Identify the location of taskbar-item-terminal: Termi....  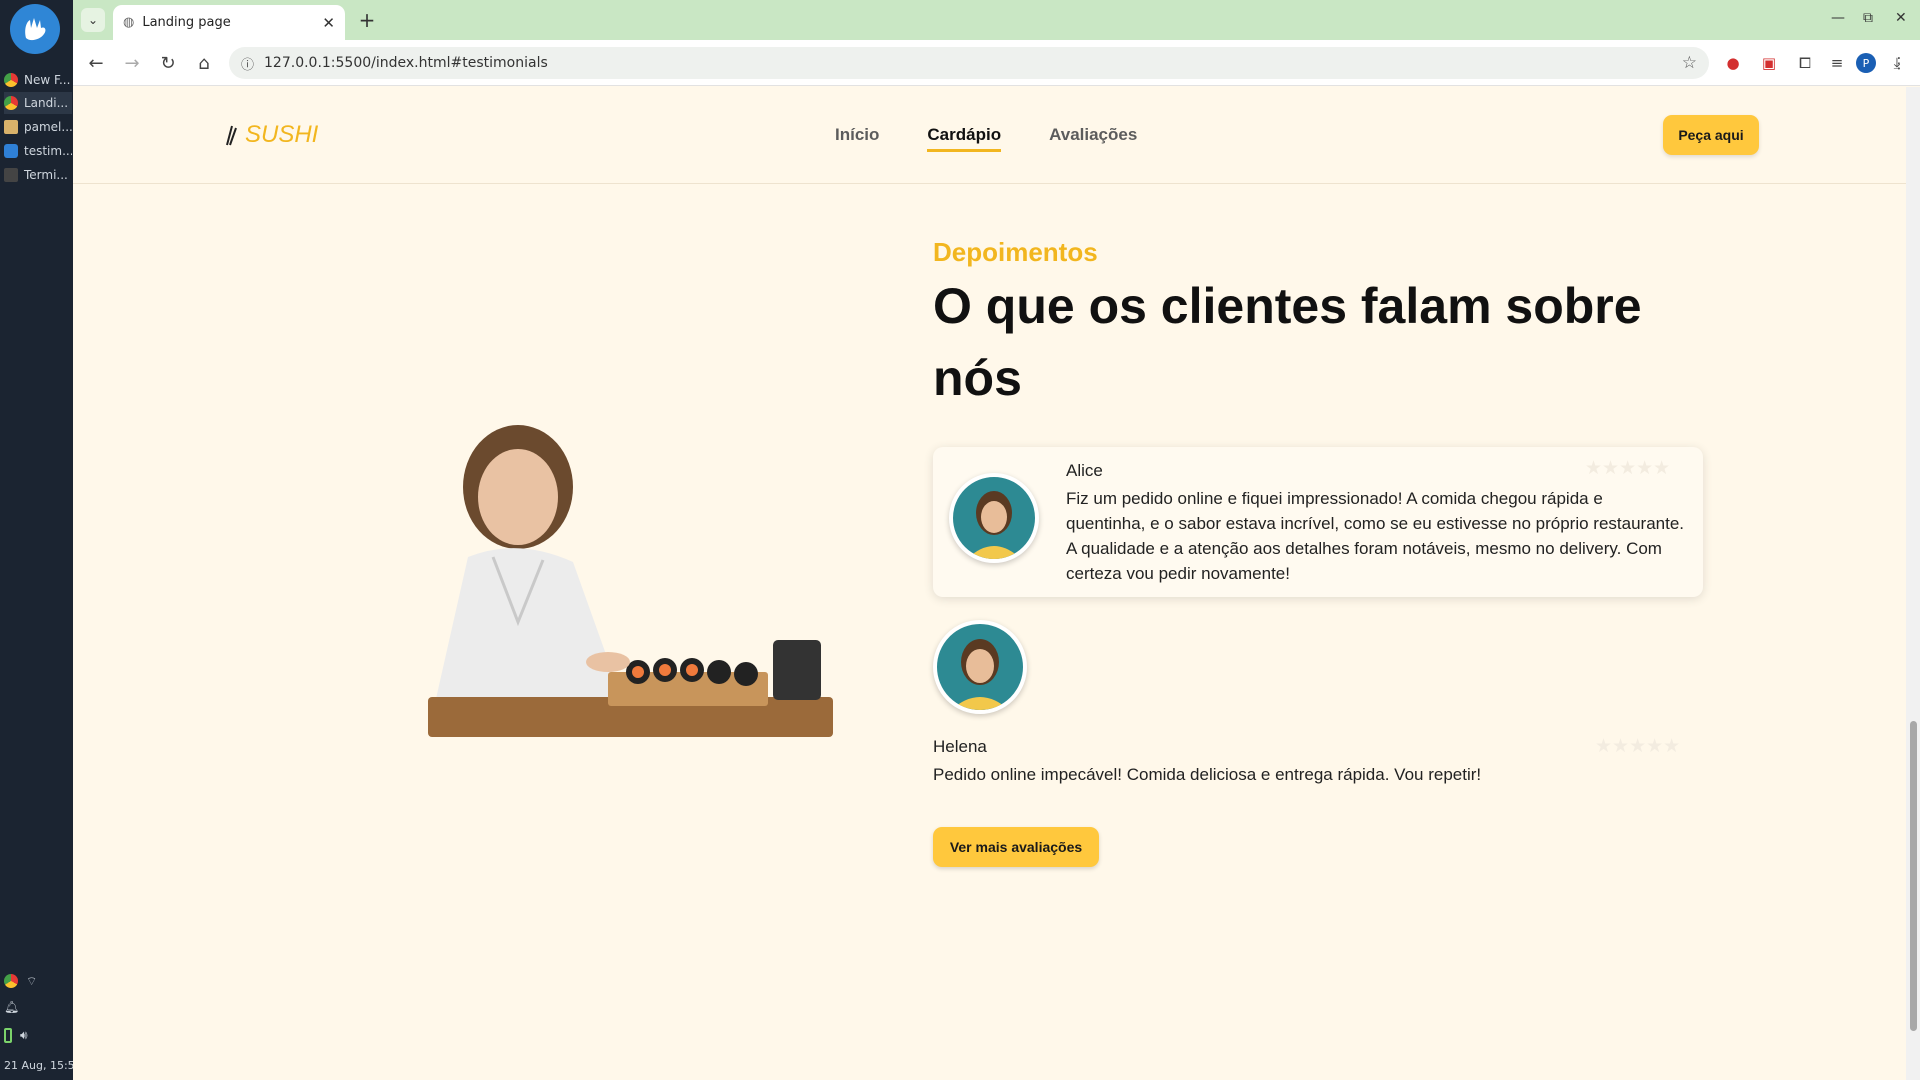
(38, 175).